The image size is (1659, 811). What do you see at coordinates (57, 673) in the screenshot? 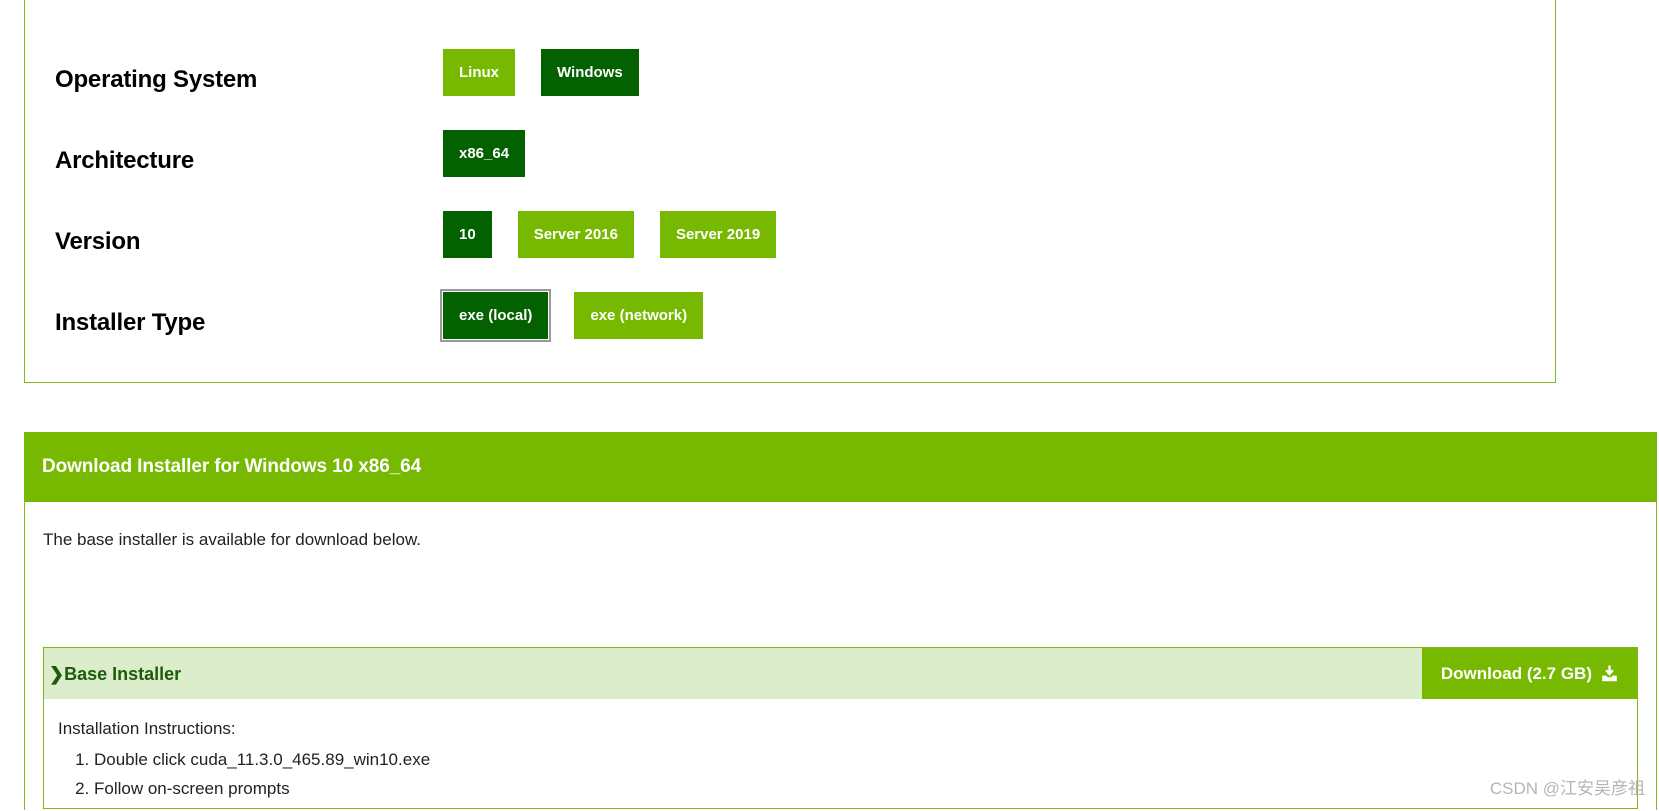
I see `chevron-right-icon: ❯` at bounding box center [57, 673].